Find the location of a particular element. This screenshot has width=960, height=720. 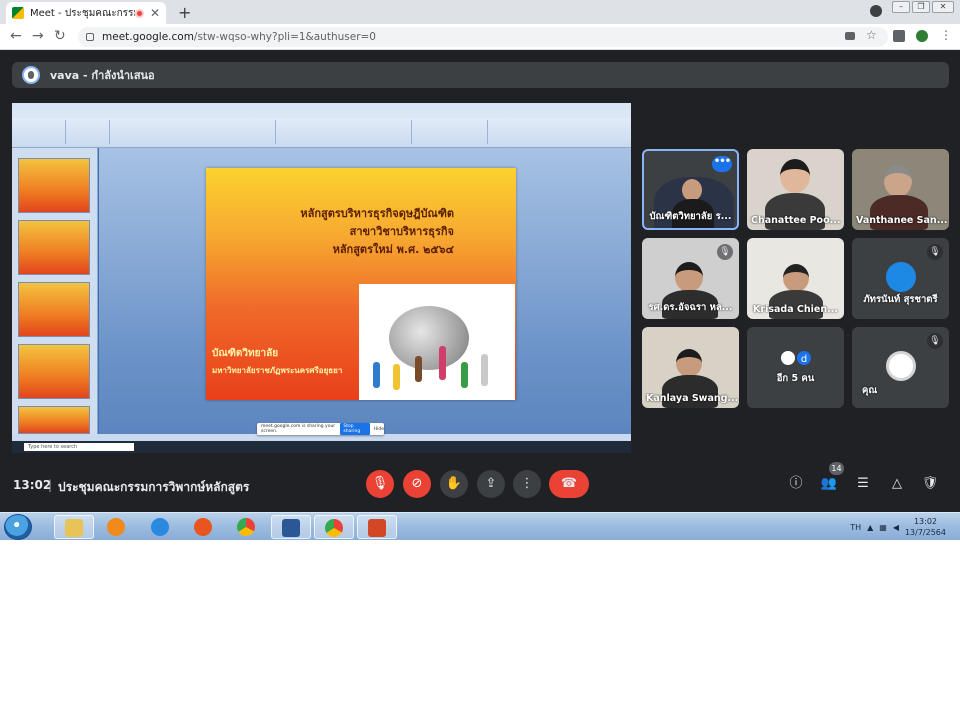

taskbar-chrome-active is located at coordinates (334, 527).